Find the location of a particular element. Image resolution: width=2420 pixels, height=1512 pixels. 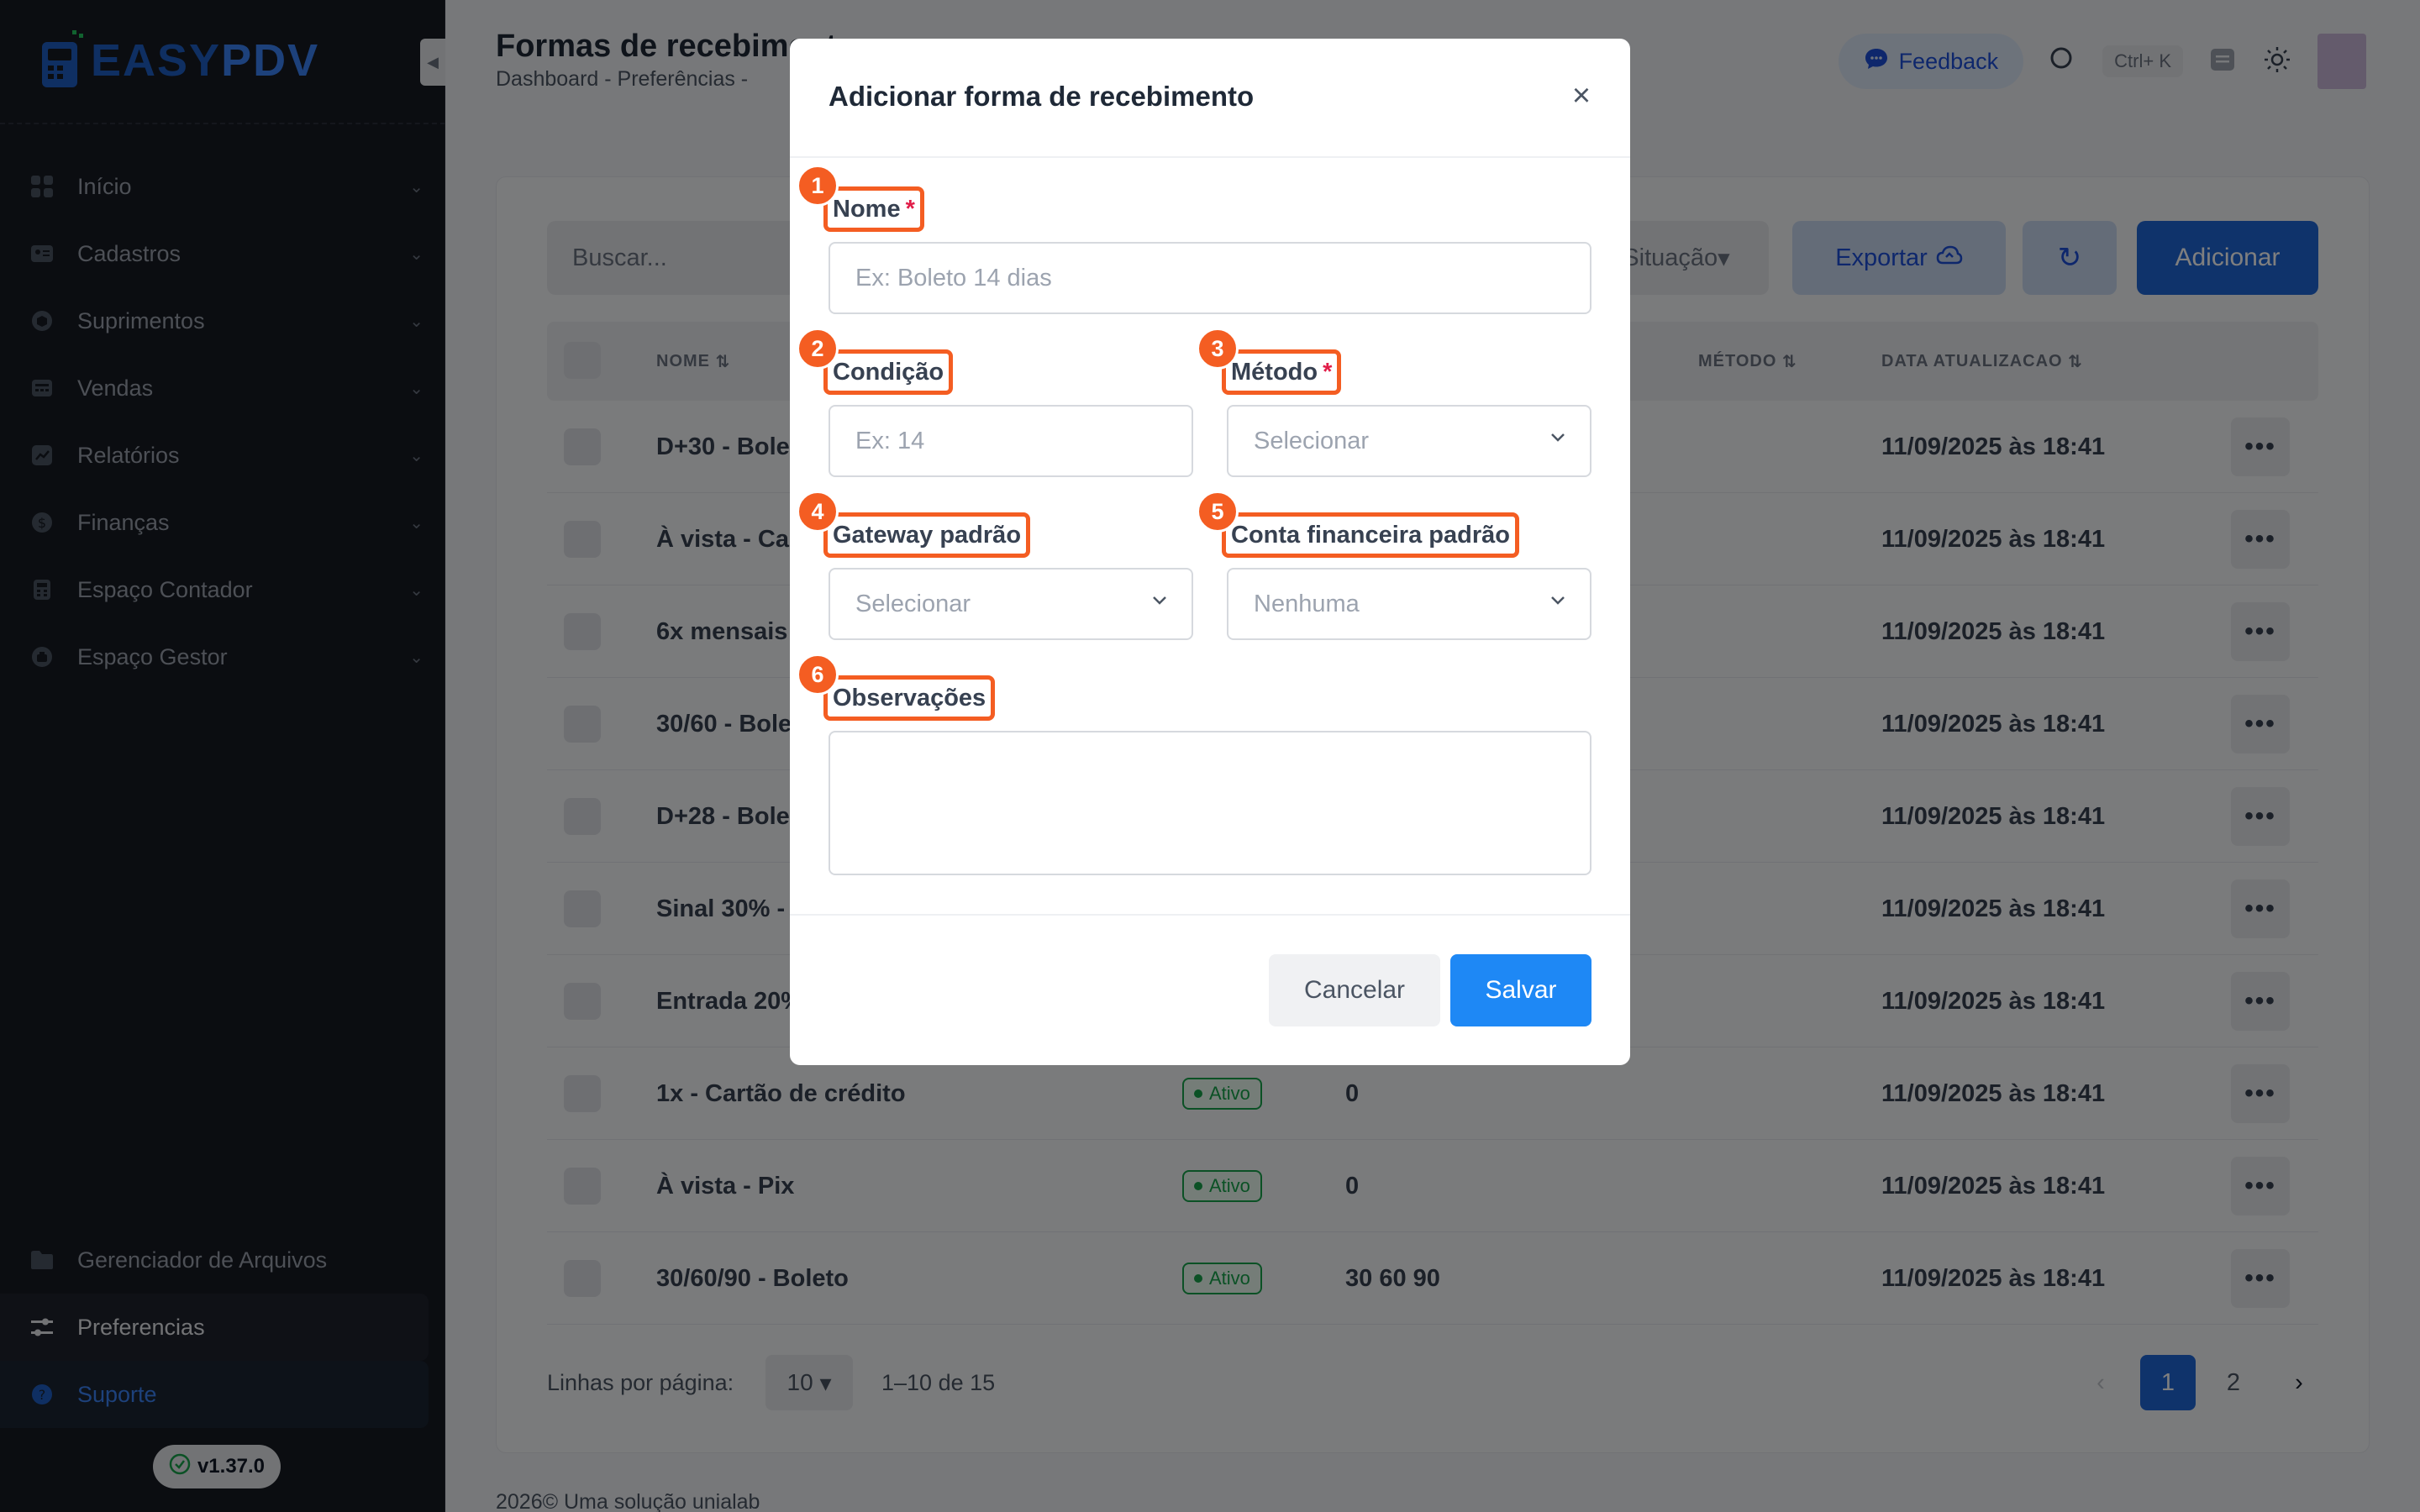

field-label-gateway: Gateway padrão is located at coordinates (927, 535).